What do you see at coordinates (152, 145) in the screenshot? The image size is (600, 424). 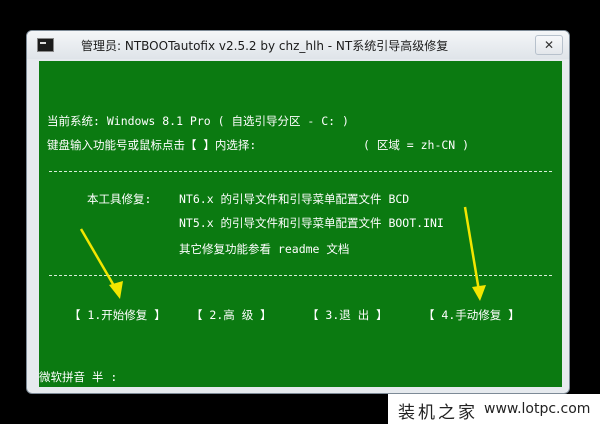 I see `prompt-line: 键盘输入功能号或鼠标点击【 】内选择:` at bounding box center [152, 145].